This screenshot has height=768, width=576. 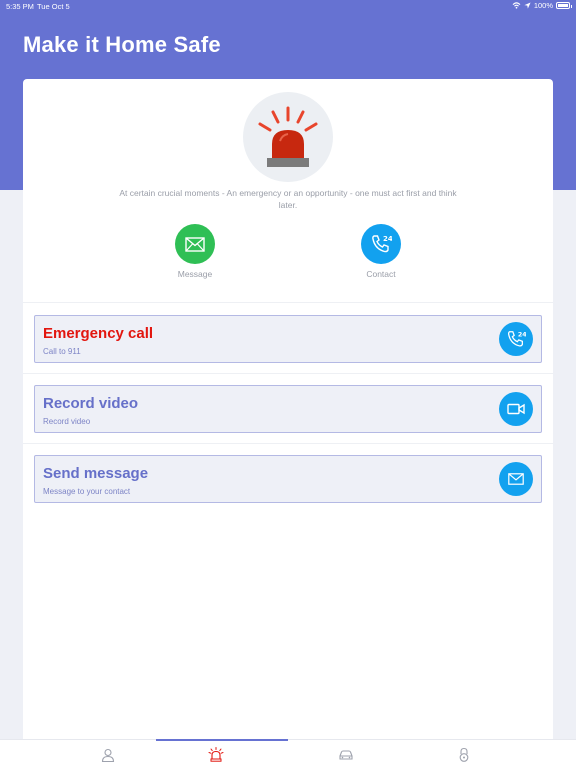 What do you see at coordinates (527, 5) in the screenshot?
I see `location-arrow-icon` at bounding box center [527, 5].